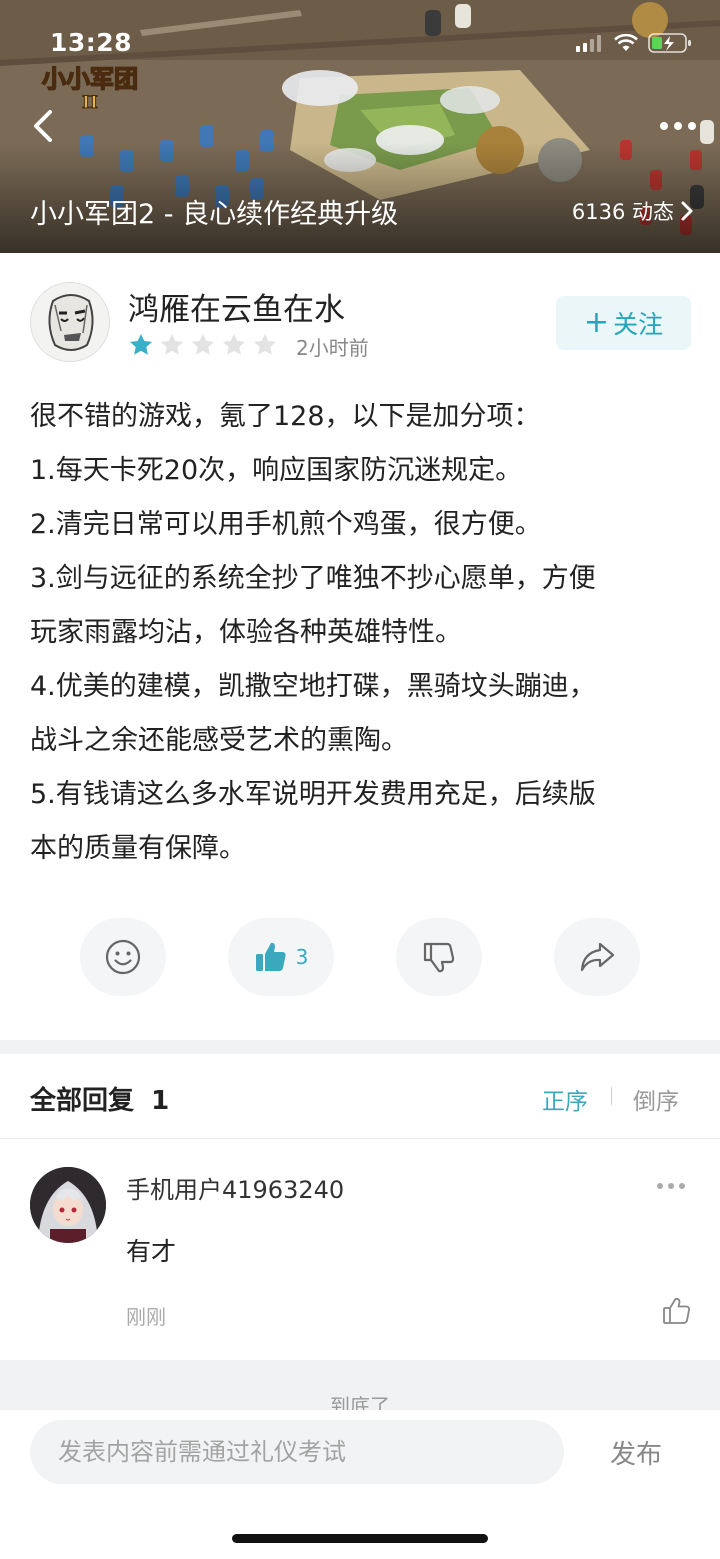  What do you see at coordinates (219, 740) in the screenshot?
I see `post-line: 战斗之余还能感受艺术的熏陶。` at bounding box center [219, 740].